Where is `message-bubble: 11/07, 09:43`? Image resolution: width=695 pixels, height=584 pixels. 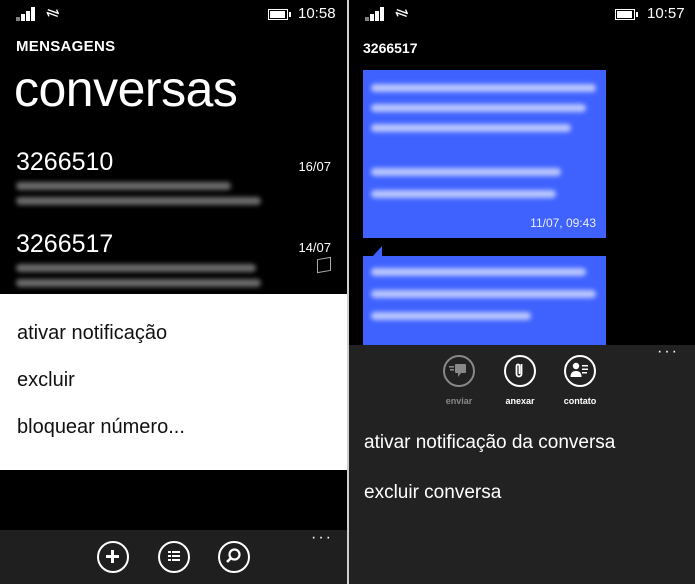 message-bubble: 11/07, 09:43 is located at coordinates (484, 154).